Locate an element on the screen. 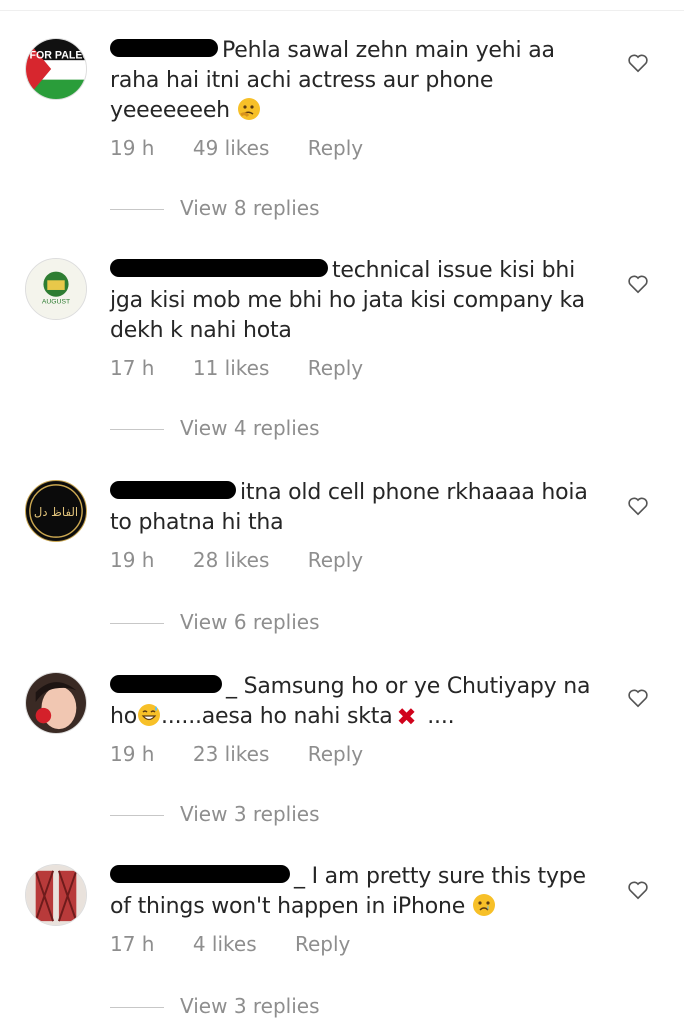 This screenshot has width=684, height=1024. grinning-sweat-emoji-icon is located at coordinates (149, 715).